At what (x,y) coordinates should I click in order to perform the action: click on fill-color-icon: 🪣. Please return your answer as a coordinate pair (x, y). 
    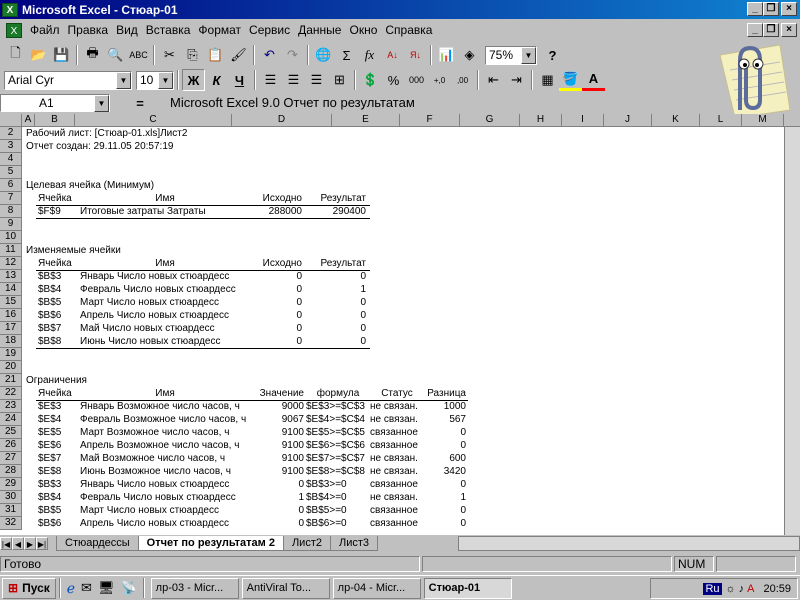
    Looking at the image, I should click on (570, 80).